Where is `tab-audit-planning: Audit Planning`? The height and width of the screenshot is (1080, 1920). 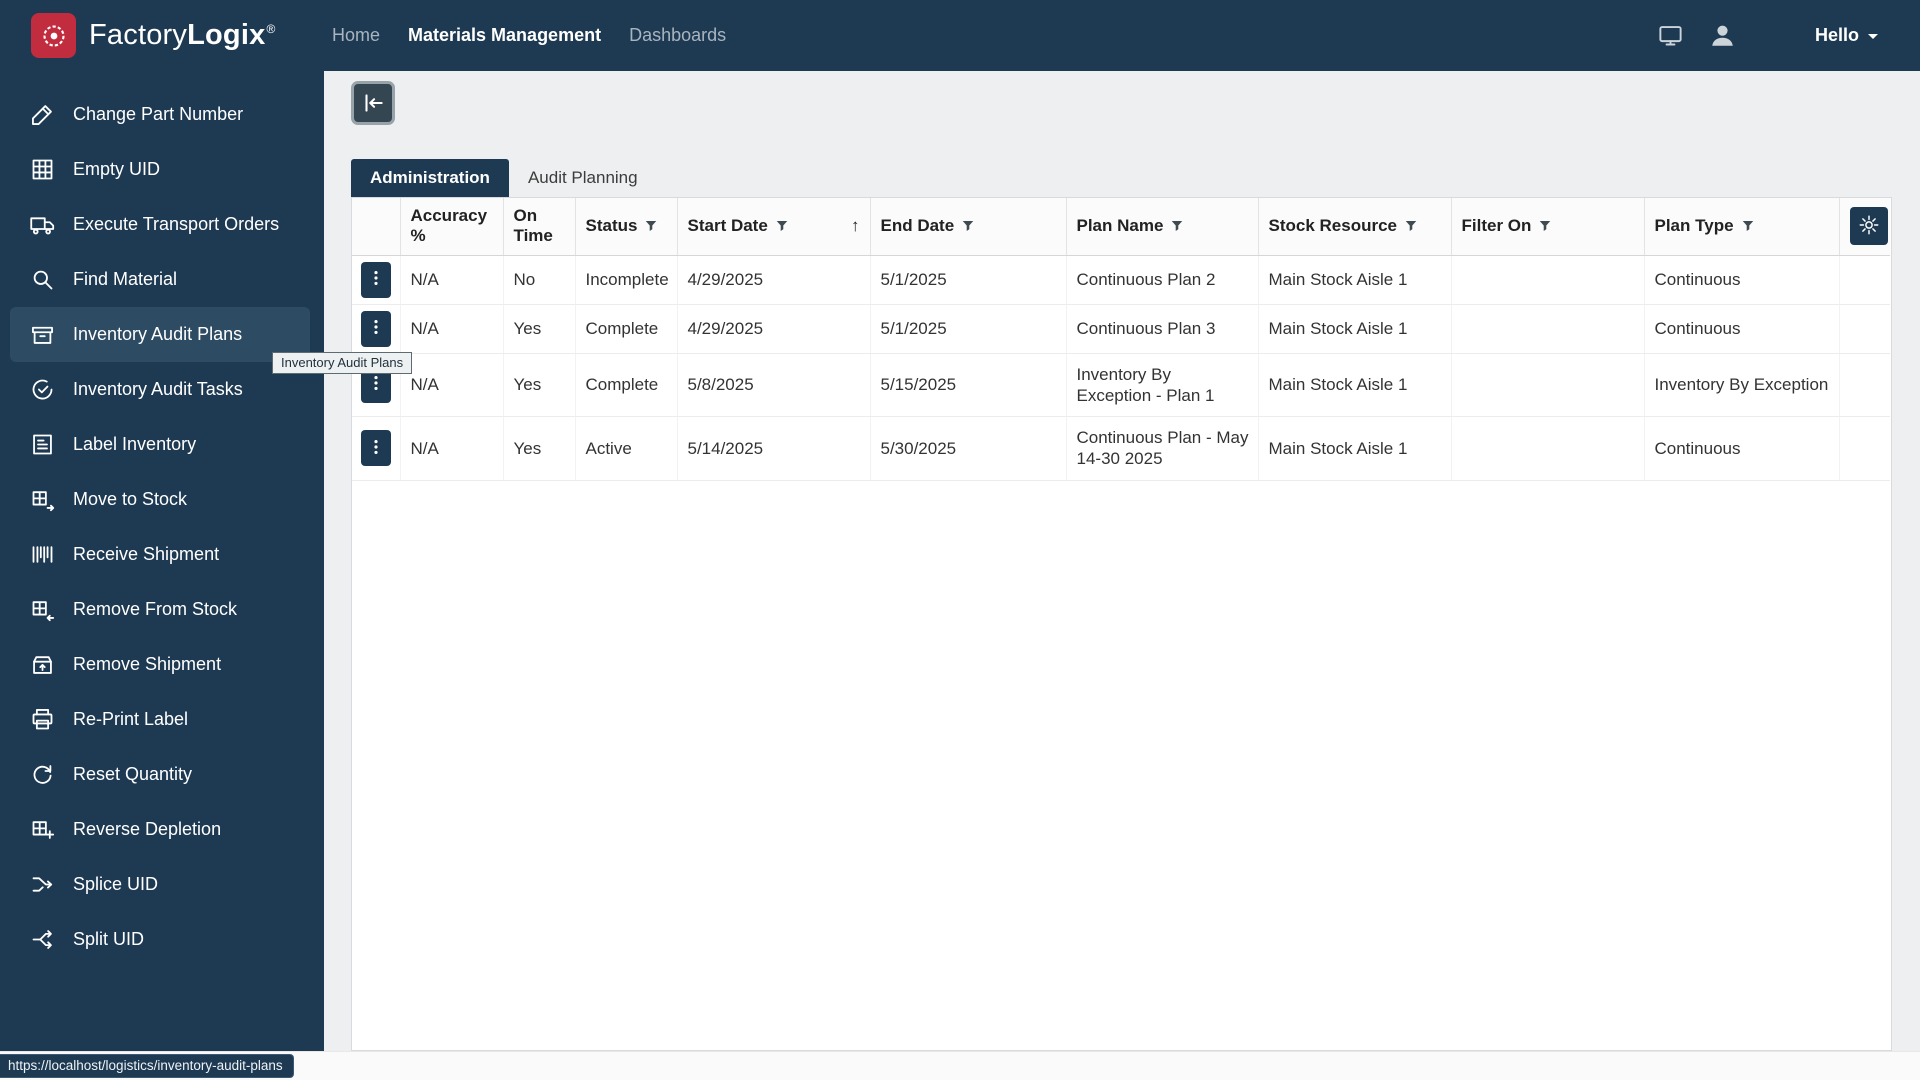
tab-audit-planning: Audit Planning is located at coordinates (583, 178).